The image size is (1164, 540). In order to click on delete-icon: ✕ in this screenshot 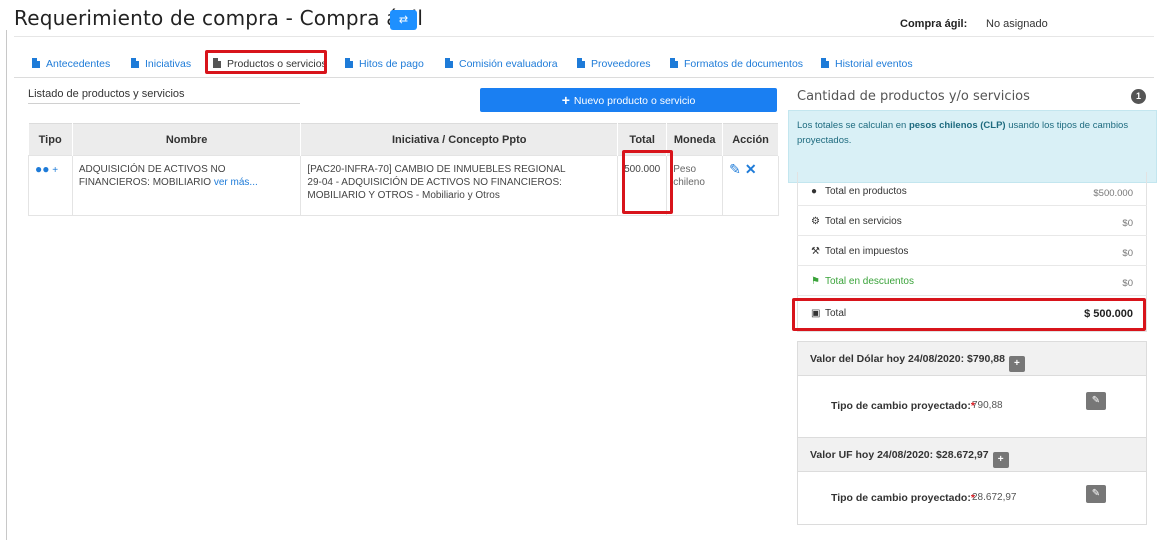, I will do `click(751, 169)`.